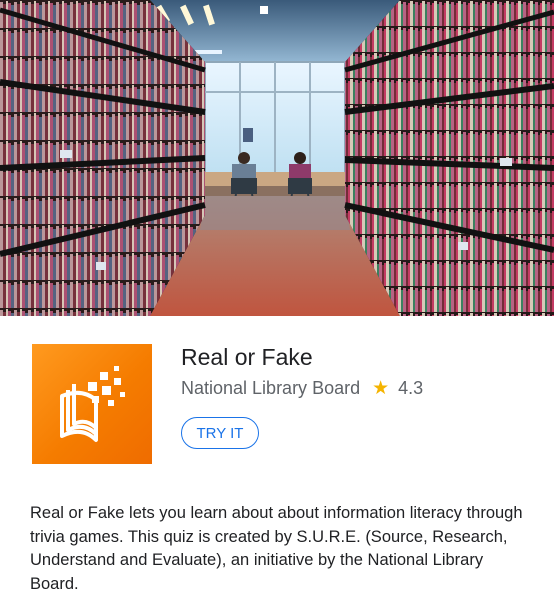  What do you see at coordinates (270, 388) in the screenshot?
I see `developer-name: National Library Board` at bounding box center [270, 388].